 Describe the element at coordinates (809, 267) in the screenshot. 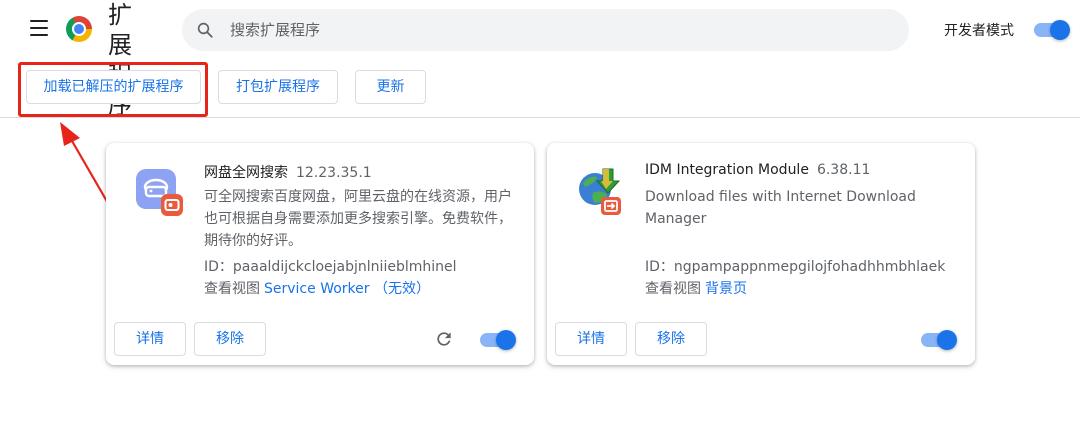

I see `extension-id-value: ngpampappnmepgilojfohadhhmbhlaek` at that location.